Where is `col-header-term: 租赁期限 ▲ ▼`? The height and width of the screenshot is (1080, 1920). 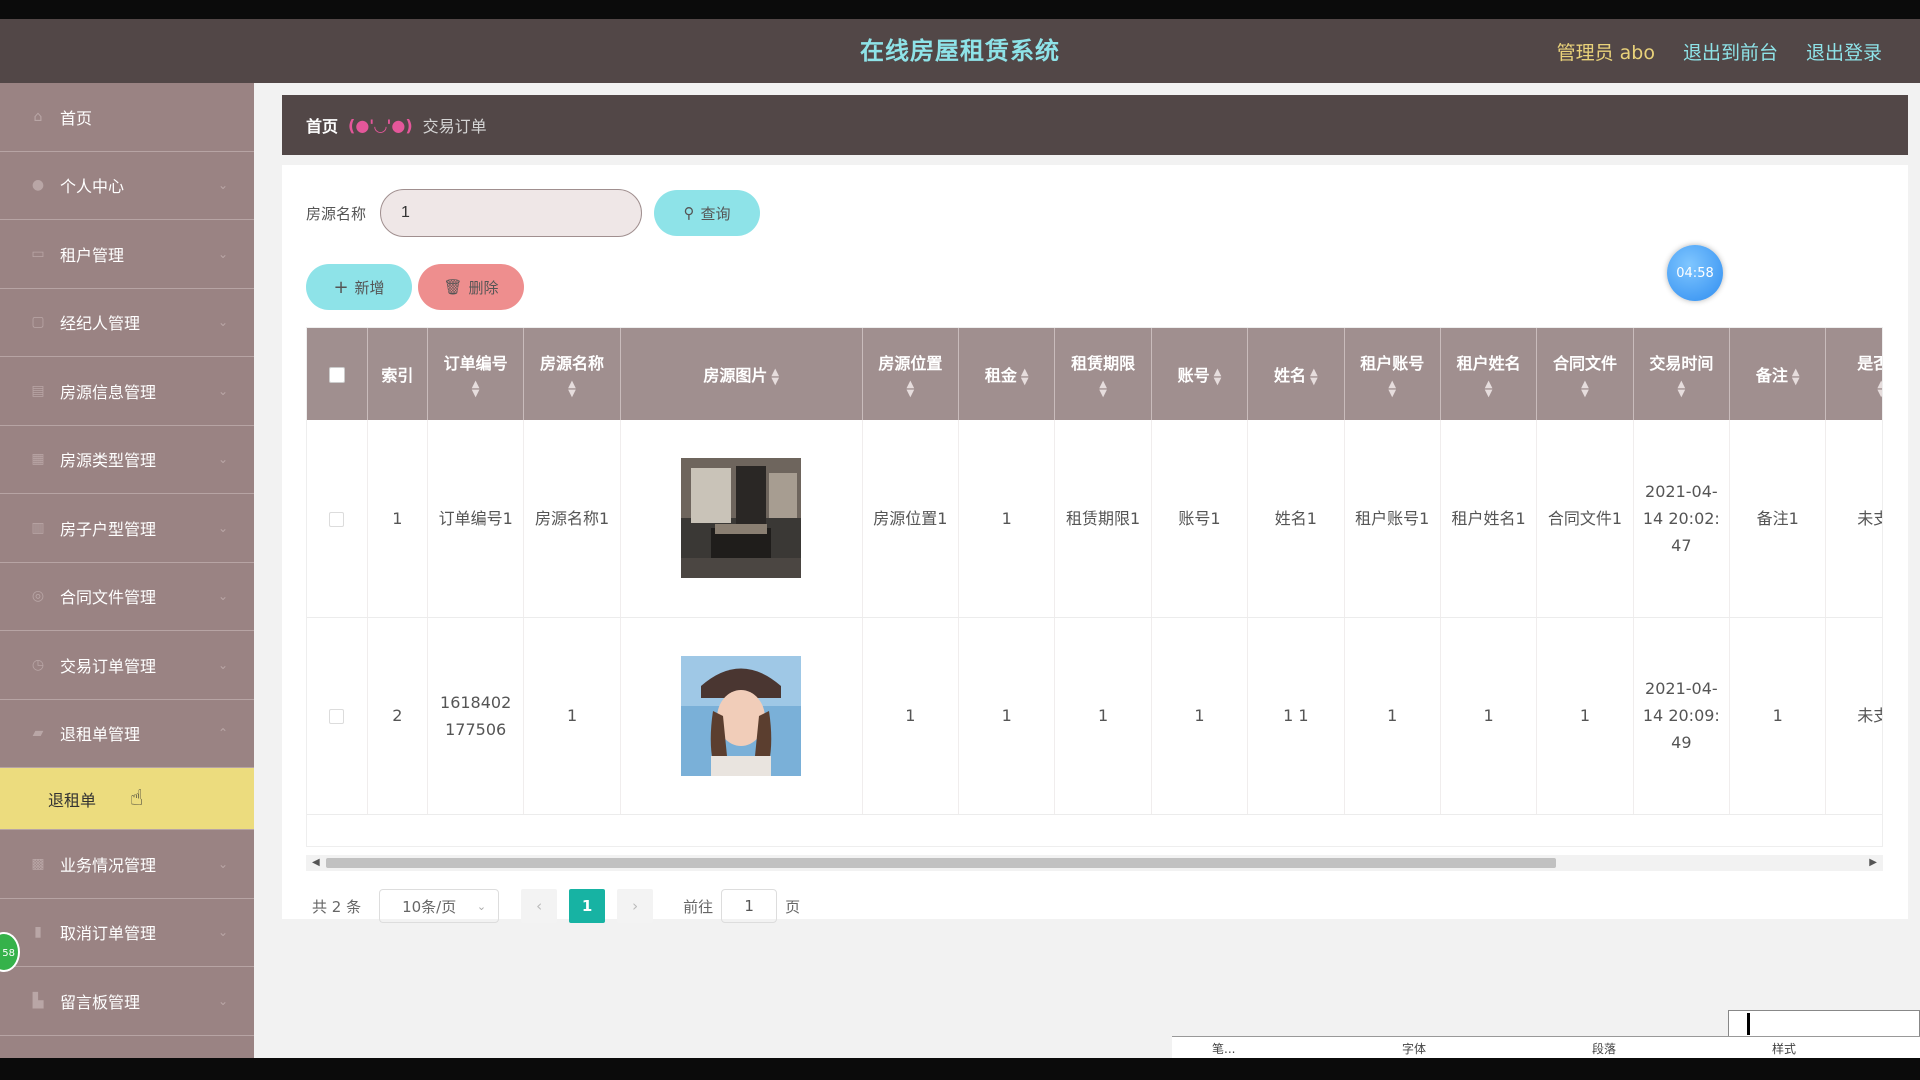
col-header-term: 租赁期限 ▲ ▼ is located at coordinates (1103, 374).